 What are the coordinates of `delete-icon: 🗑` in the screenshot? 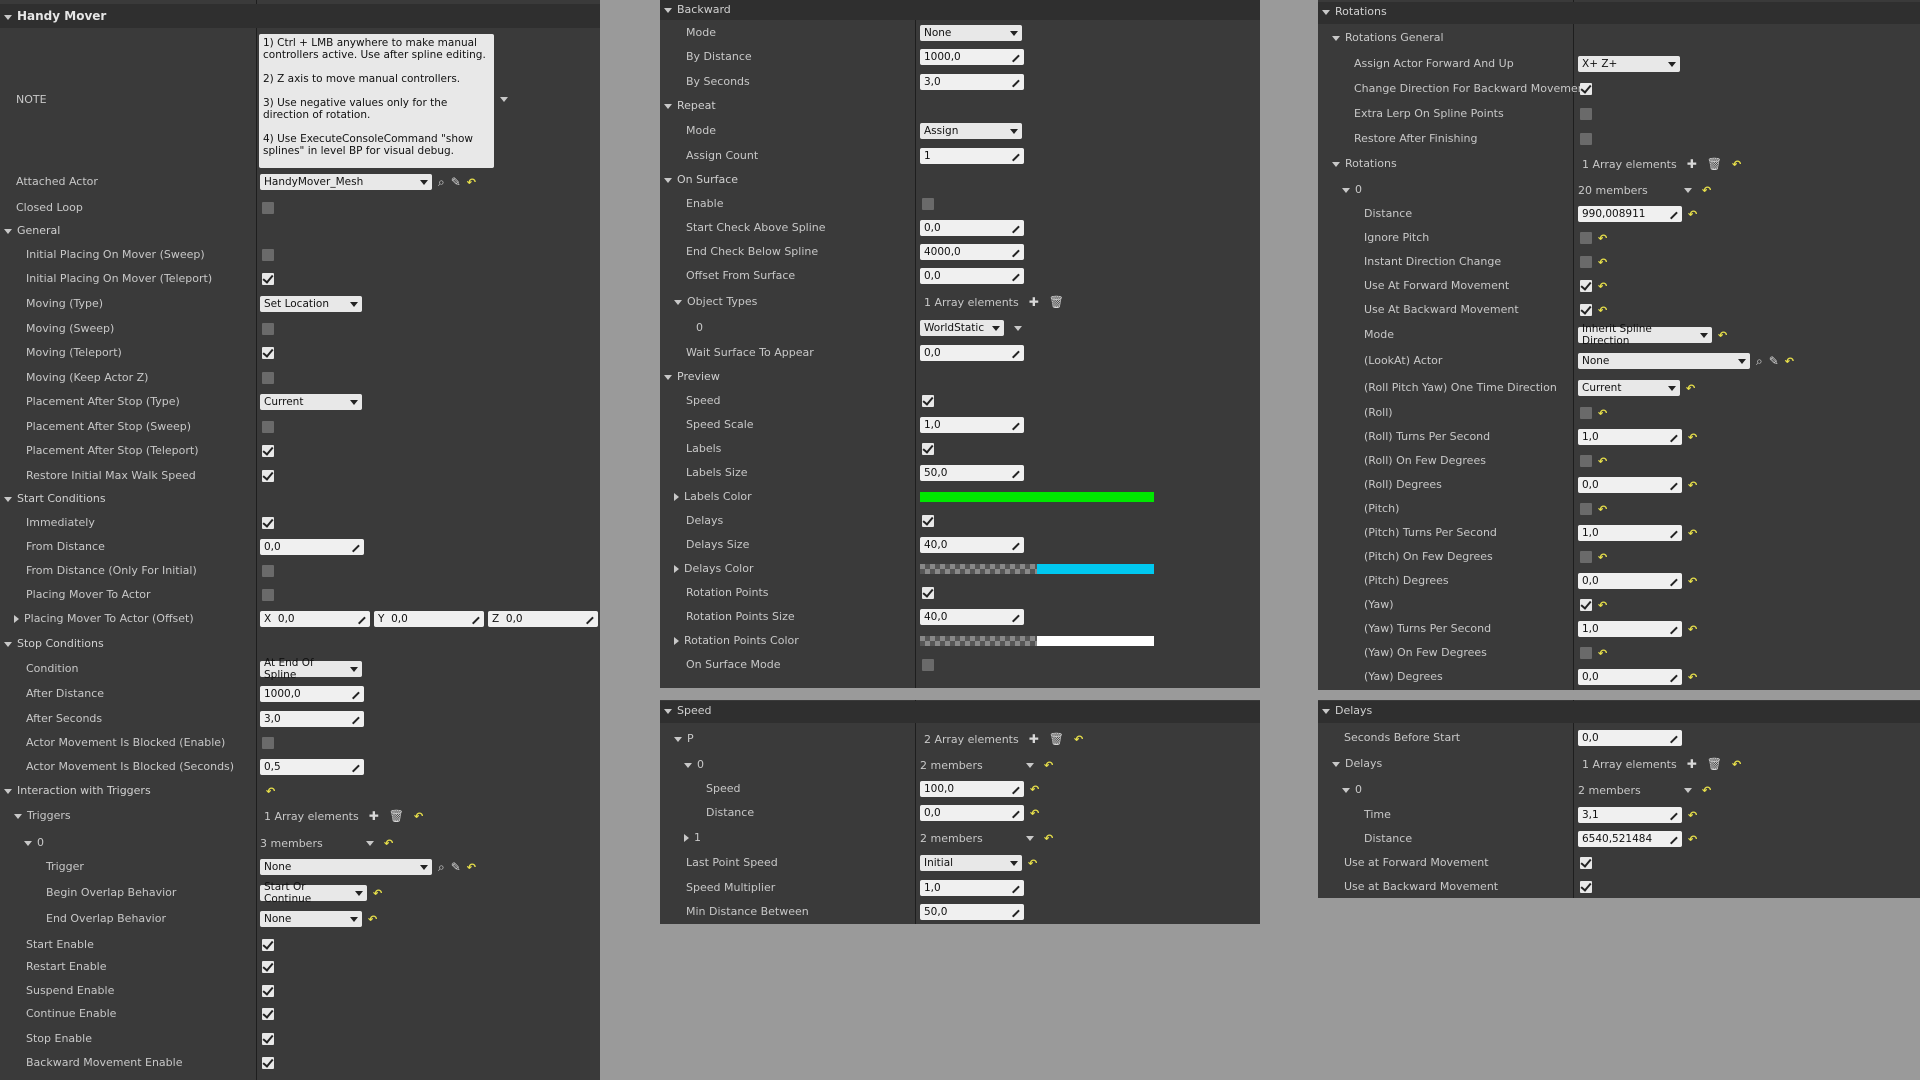 It's located at (396, 816).